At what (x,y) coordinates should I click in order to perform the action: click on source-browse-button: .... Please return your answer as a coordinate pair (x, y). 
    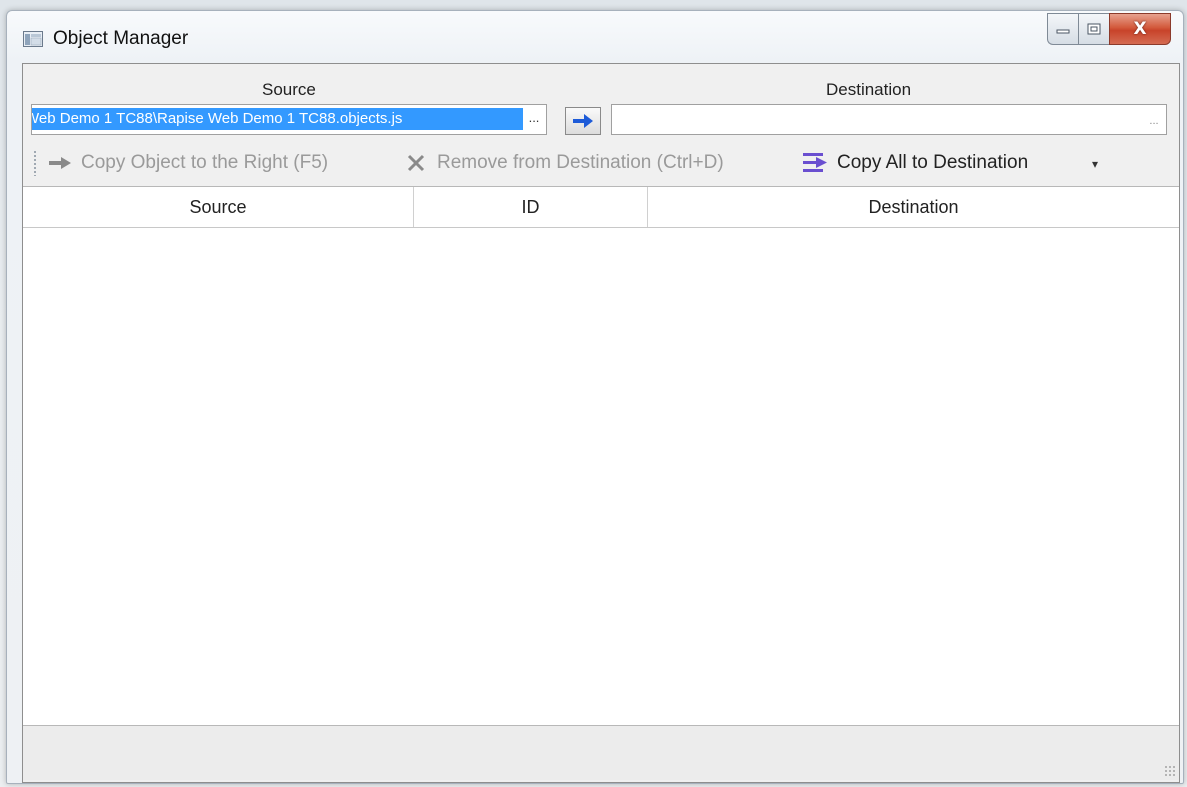
    Looking at the image, I should click on (534, 119).